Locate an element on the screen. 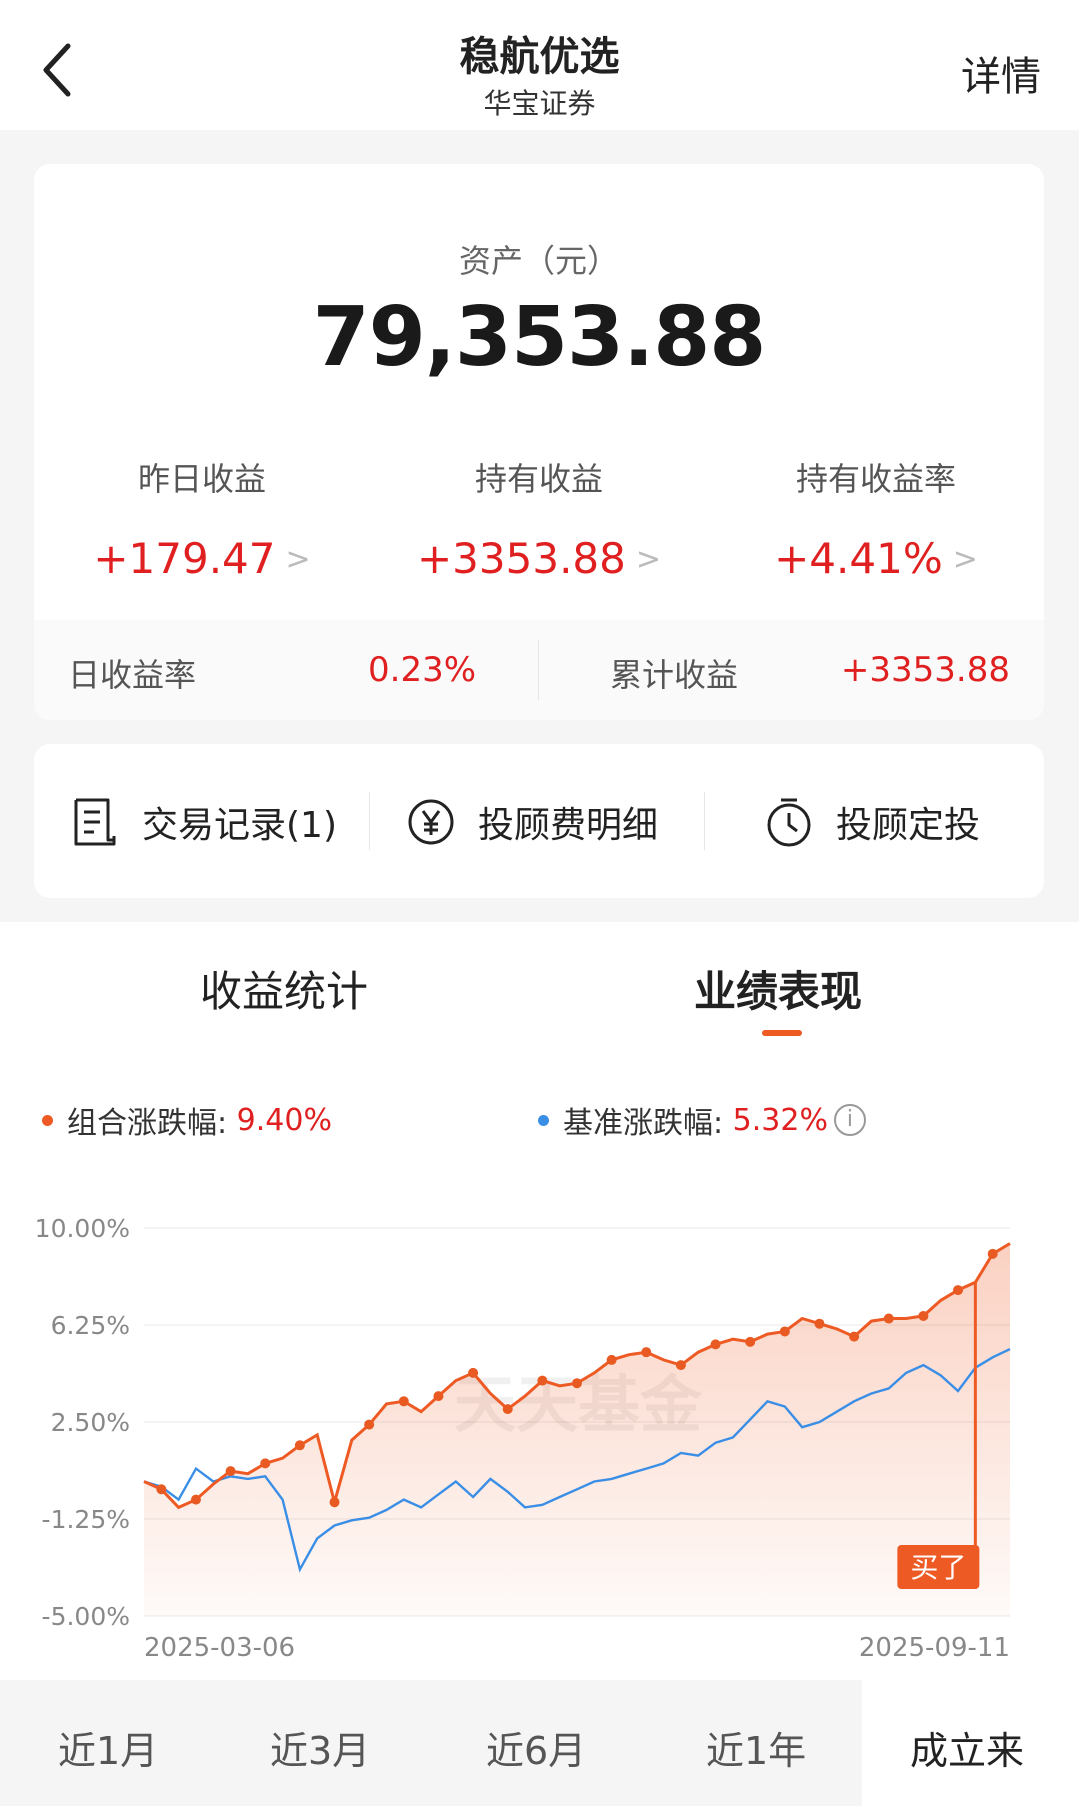 The width and height of the screenshot is (1079, 1806). yen-icon is located at coordinates (431, 822).